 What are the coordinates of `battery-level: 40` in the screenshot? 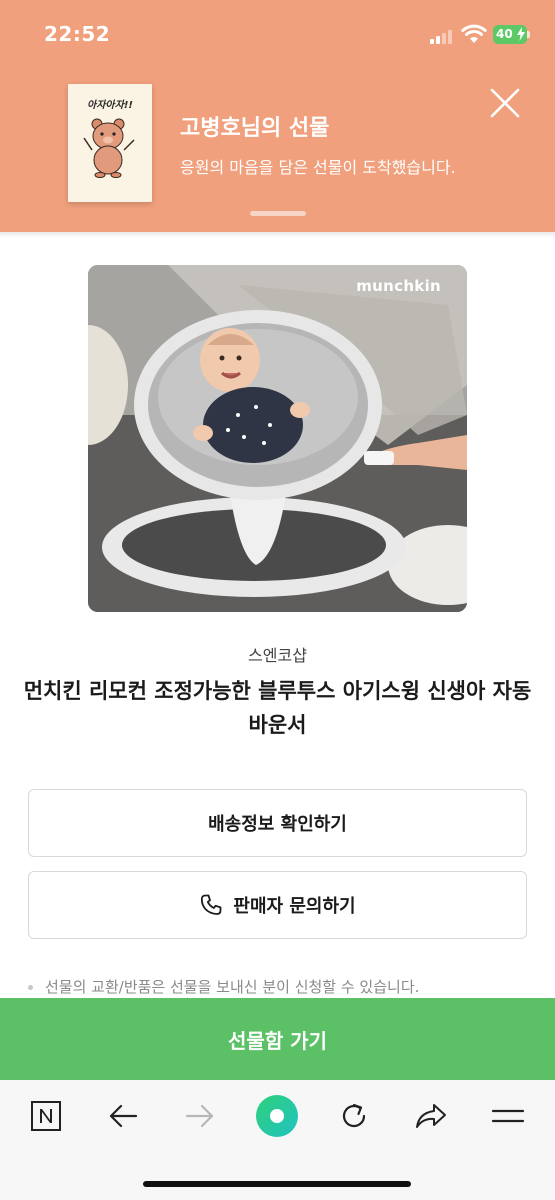 It's located at (504, 34).